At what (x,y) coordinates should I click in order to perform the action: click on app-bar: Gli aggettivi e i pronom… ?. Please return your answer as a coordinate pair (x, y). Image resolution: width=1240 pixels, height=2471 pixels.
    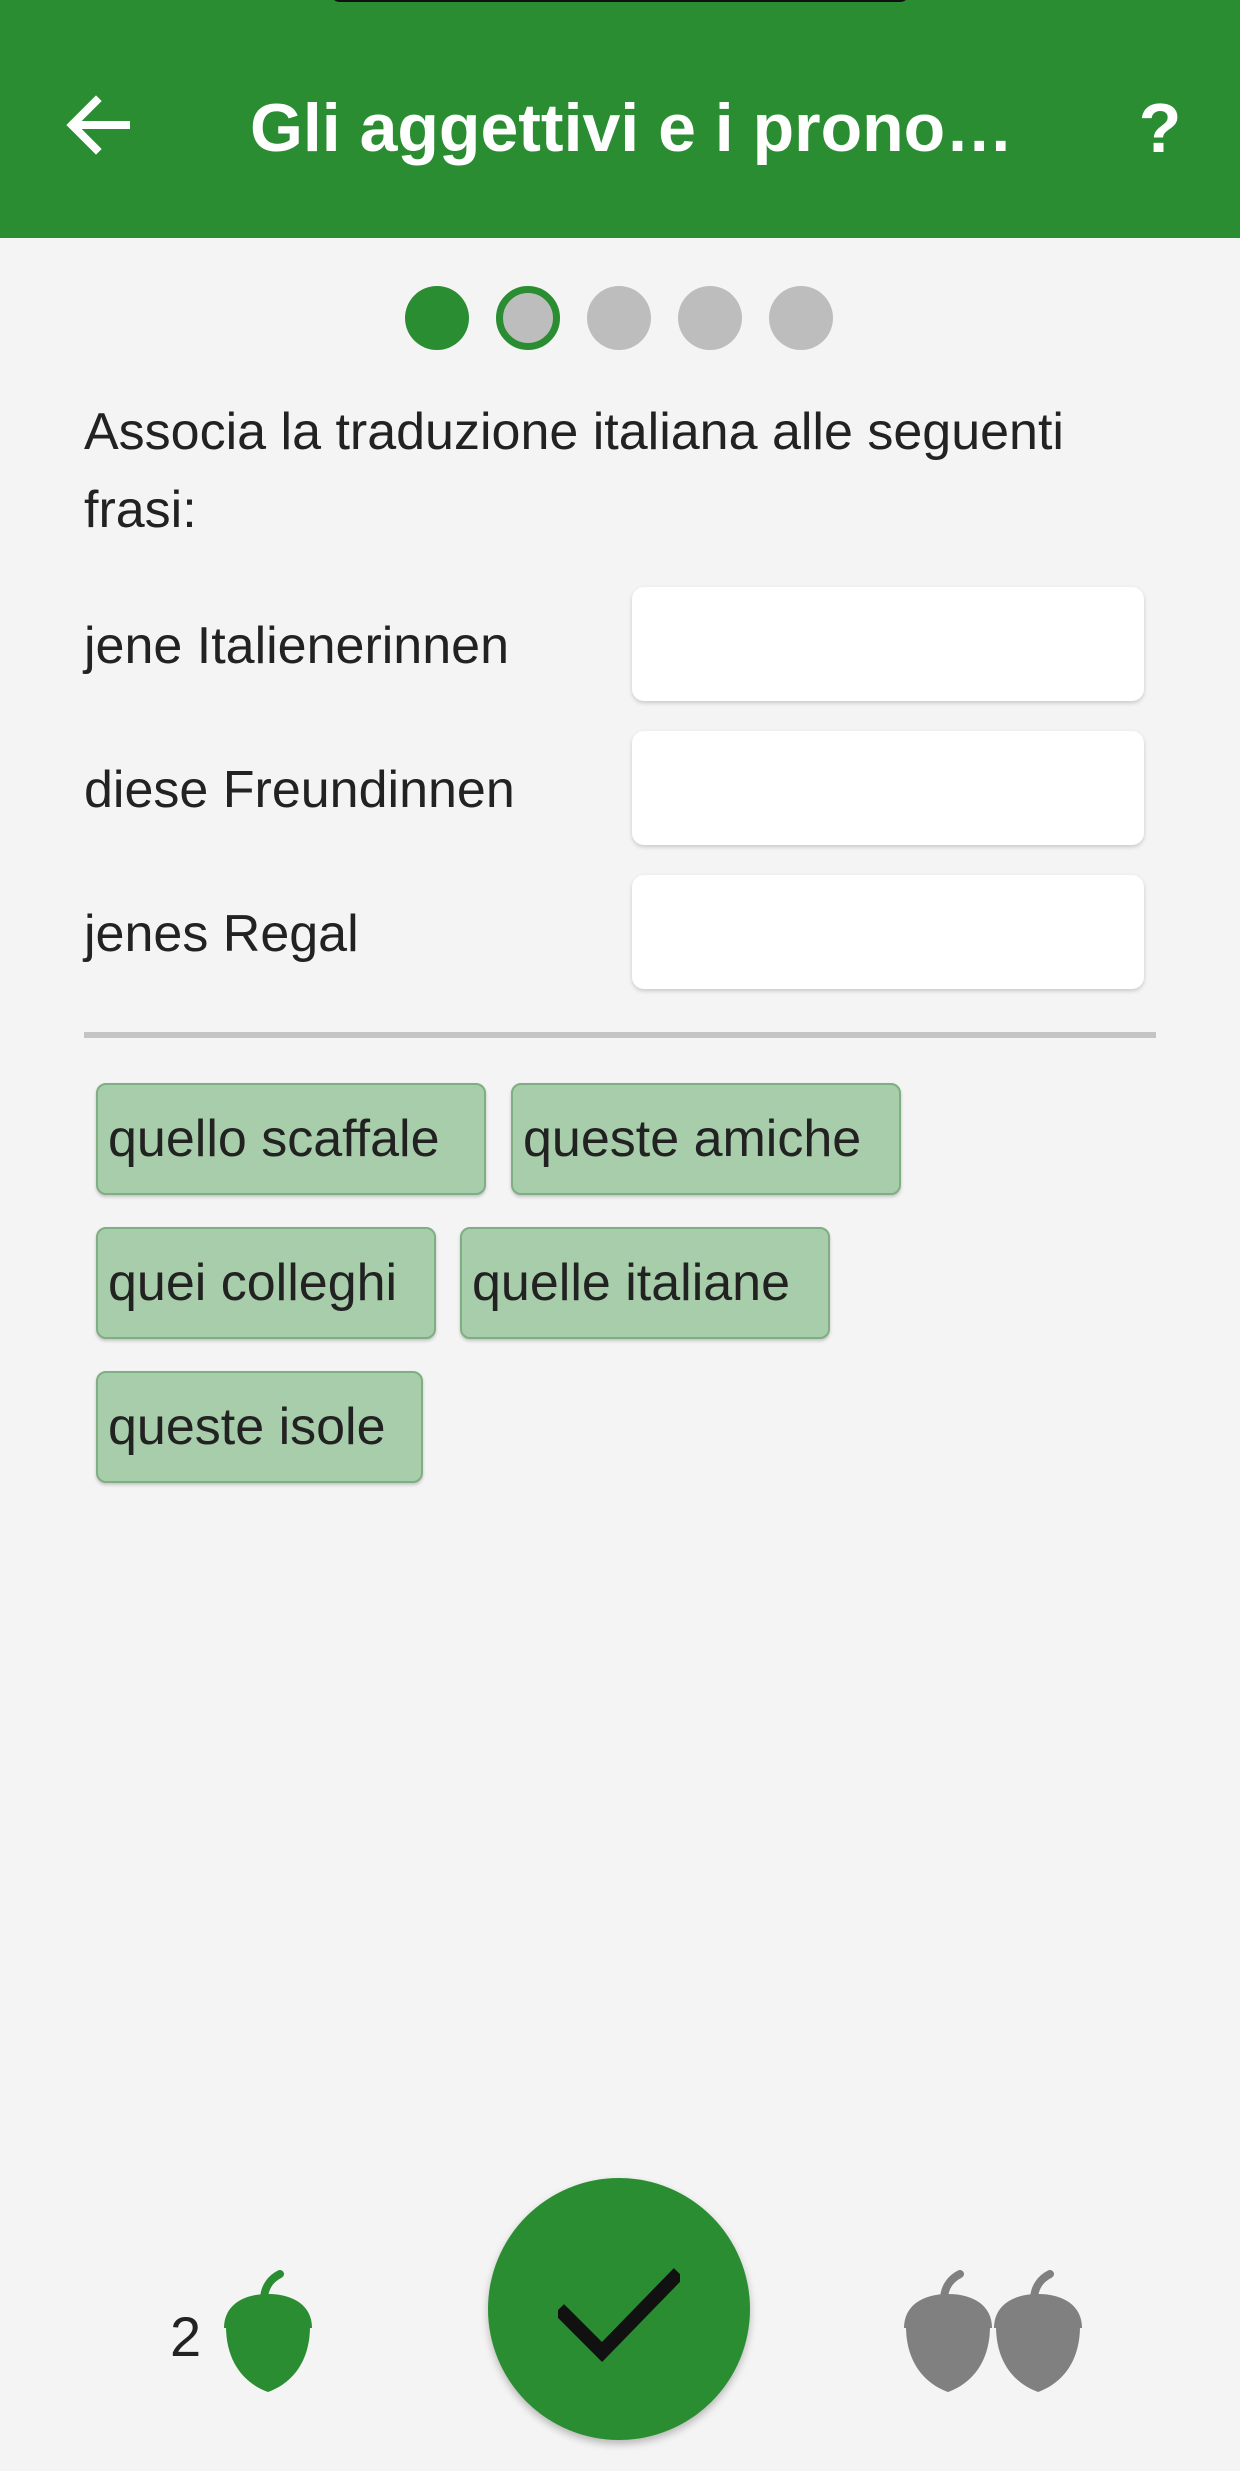
    Looking at the image, I should click on (620, 119).